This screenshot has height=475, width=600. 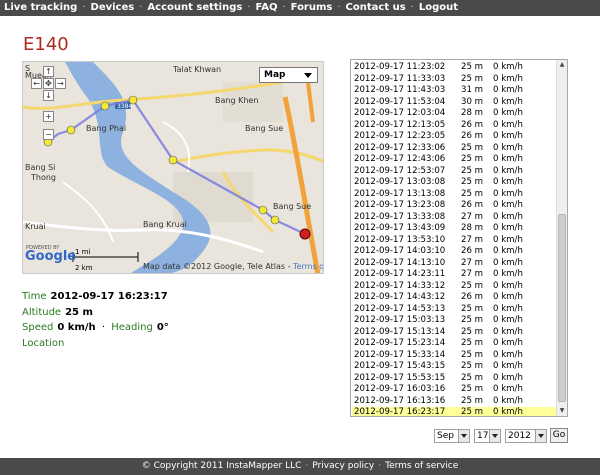 What do you see at coordinates (454, 79) in the screenshot?
I see `list-item: 2012-09-17 11:33:03 25 m 0 km/h` at bounding box center [454, 79].